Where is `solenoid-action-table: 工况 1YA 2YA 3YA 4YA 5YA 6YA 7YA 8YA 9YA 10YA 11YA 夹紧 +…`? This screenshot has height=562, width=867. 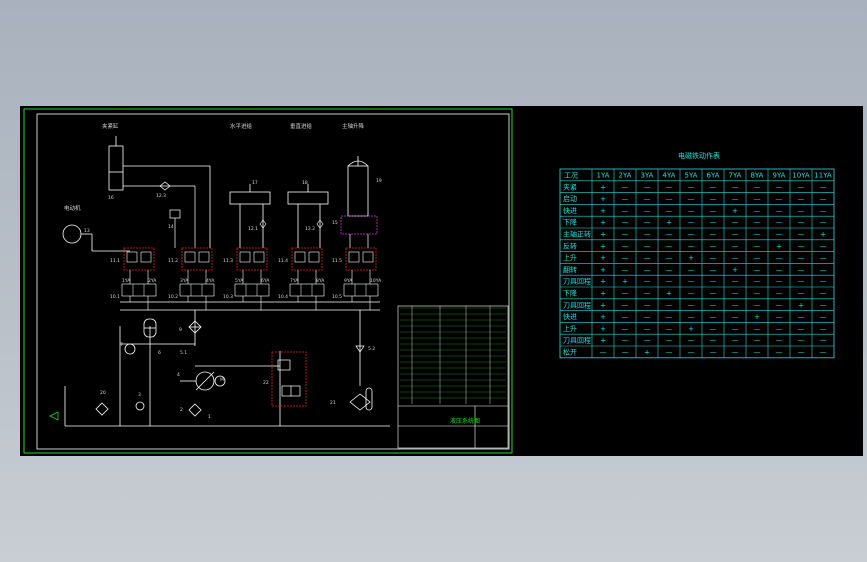 solenoid-action-table: 工况 1YA 2YA 3YA 4YA 5YA 6YA 7YA 8YA 9YA 10YA 11YA 夹紧 +… is located at coordinates (697, 263).